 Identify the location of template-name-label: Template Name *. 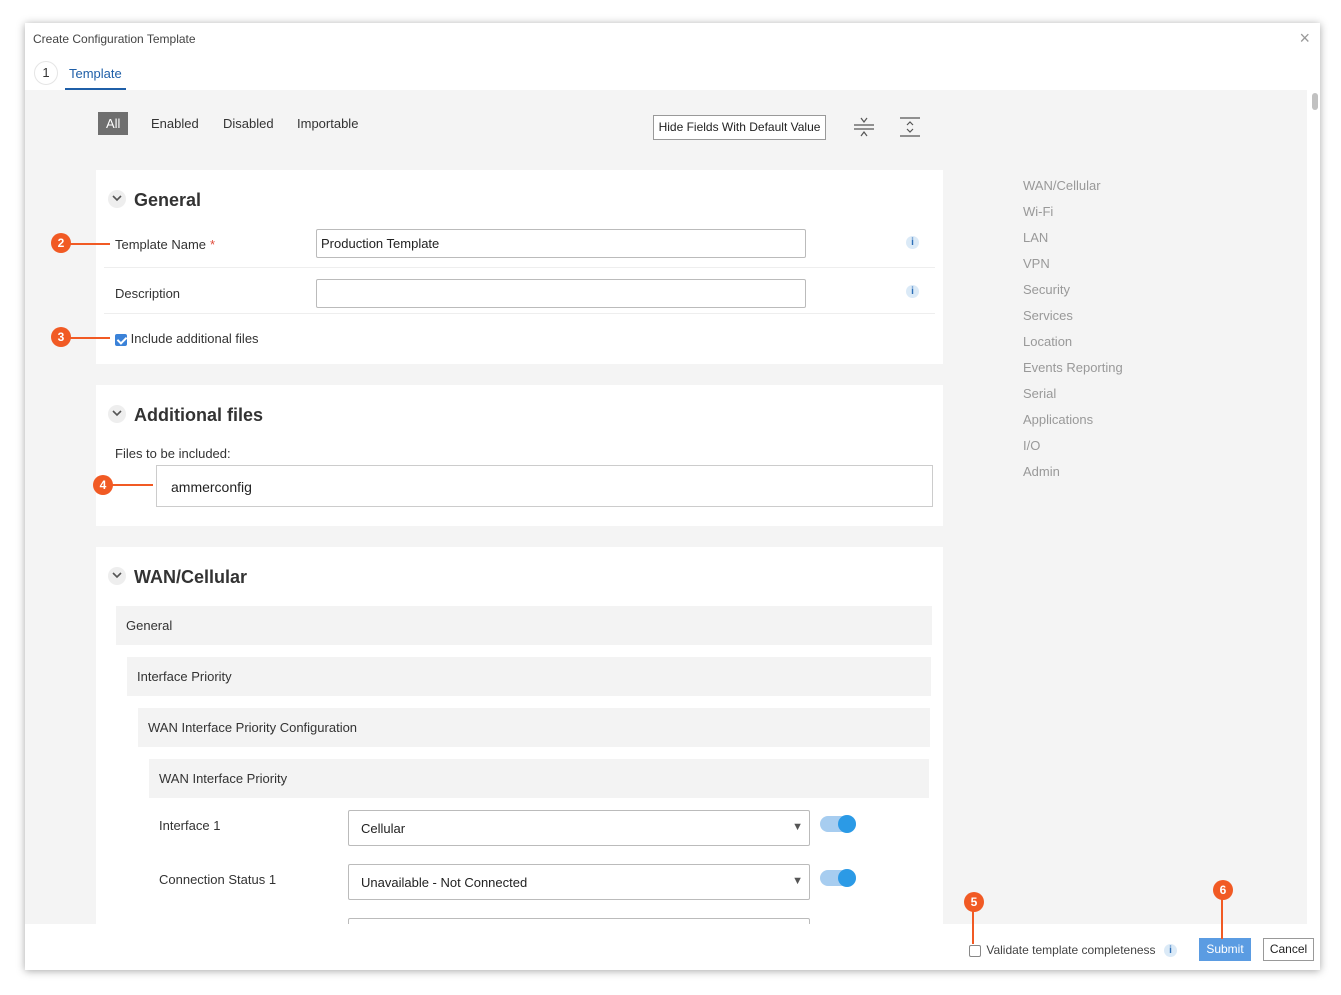
(165, 244).